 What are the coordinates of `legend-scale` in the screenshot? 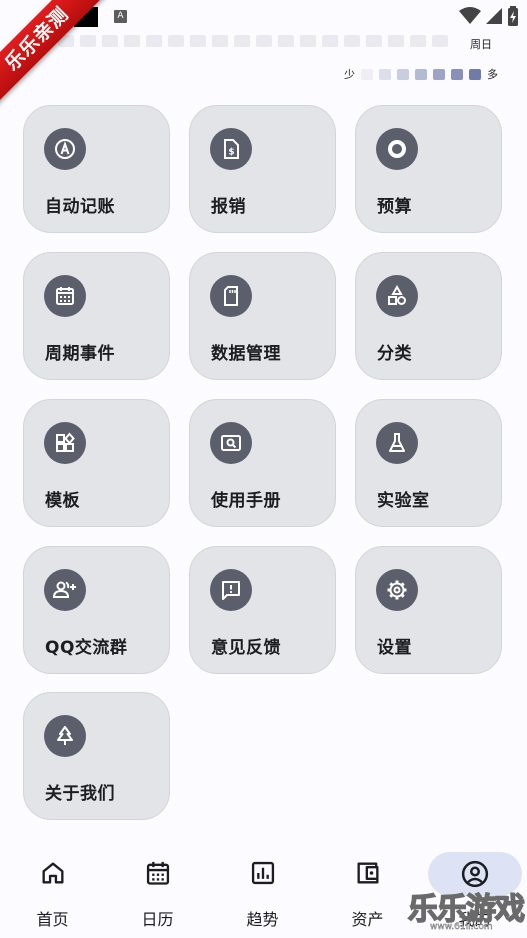 It's located at (421, 74).